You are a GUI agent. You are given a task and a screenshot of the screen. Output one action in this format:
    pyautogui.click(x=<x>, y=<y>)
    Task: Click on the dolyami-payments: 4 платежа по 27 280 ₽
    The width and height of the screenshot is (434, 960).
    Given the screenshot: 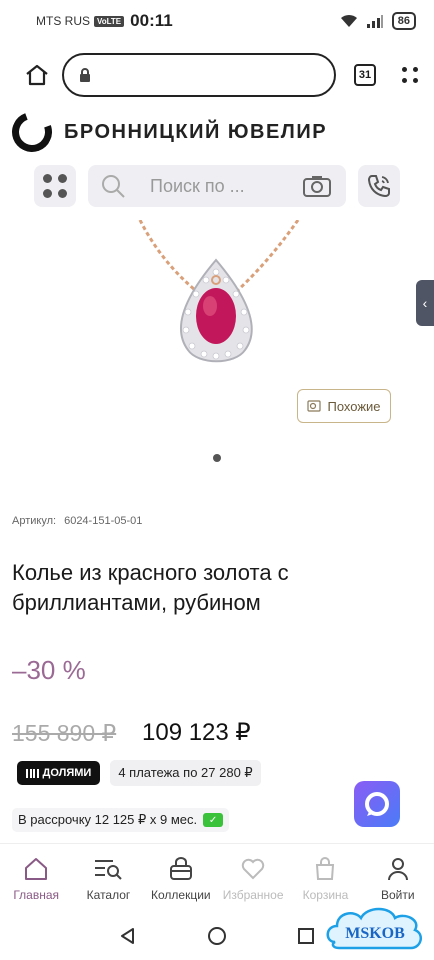 What is the action you would take?
    pyautogui.click(x=185, y=773)
    